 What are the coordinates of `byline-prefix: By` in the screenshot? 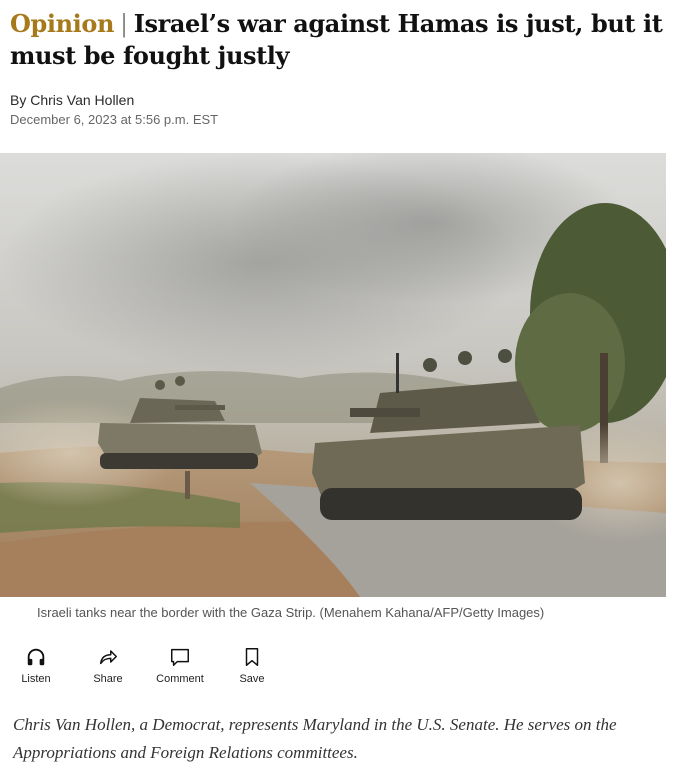 It's located at (18, 100).